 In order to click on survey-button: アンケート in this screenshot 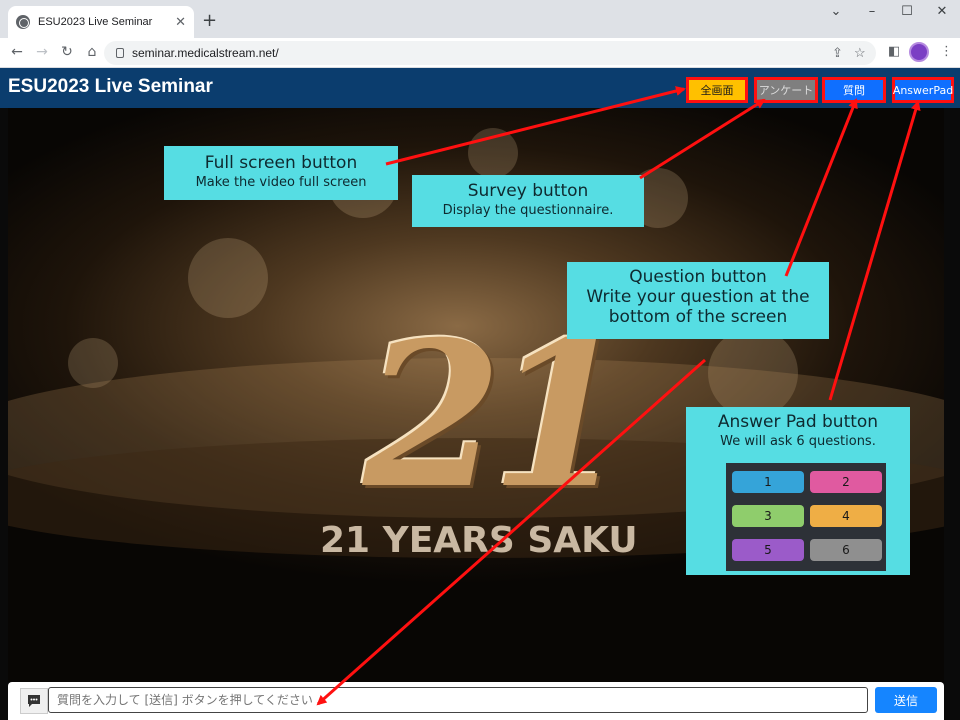, I will do `click(786, 90)`.